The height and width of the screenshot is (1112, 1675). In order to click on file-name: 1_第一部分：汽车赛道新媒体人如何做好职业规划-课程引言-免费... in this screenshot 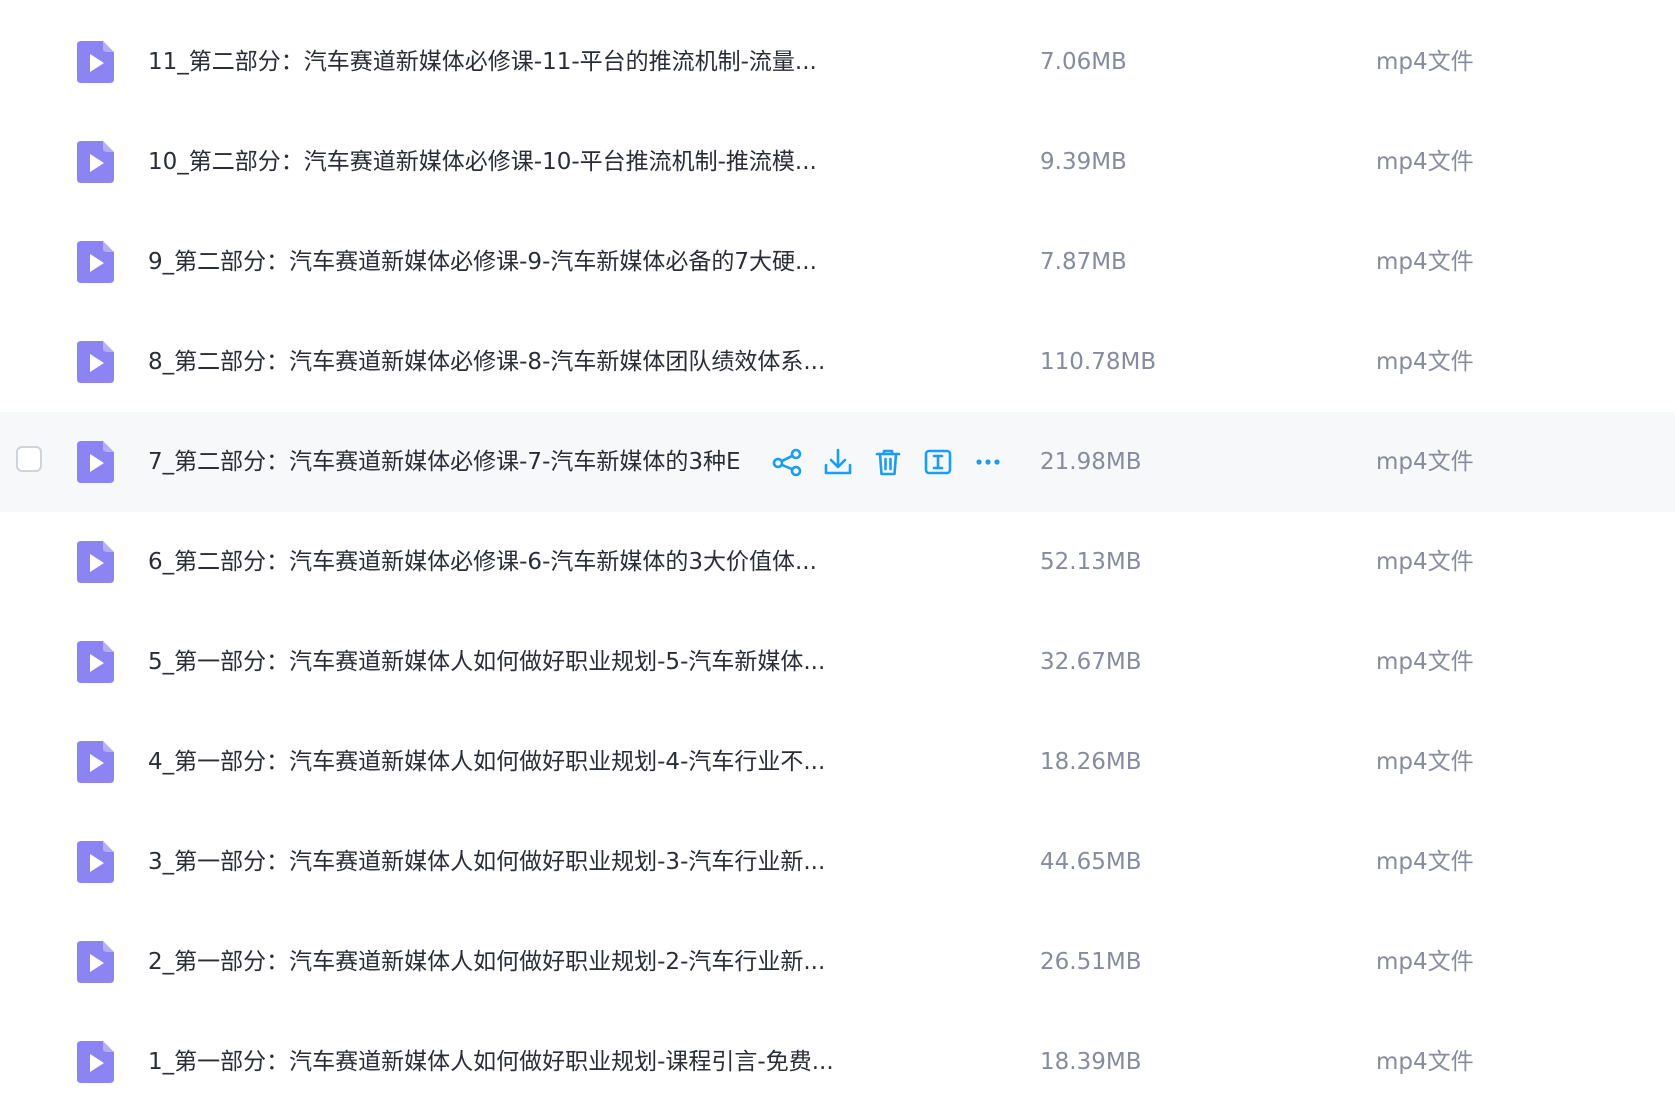, I will do `click(503, 1062)`.